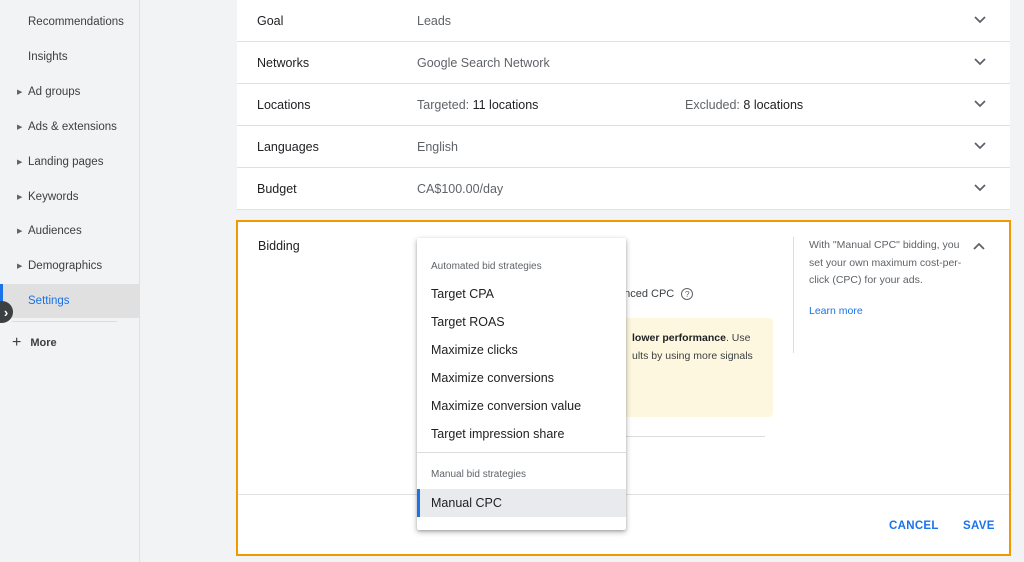 The width and height of the screenshot is (1024, 562). I want to click on divider, so click(691, 436).